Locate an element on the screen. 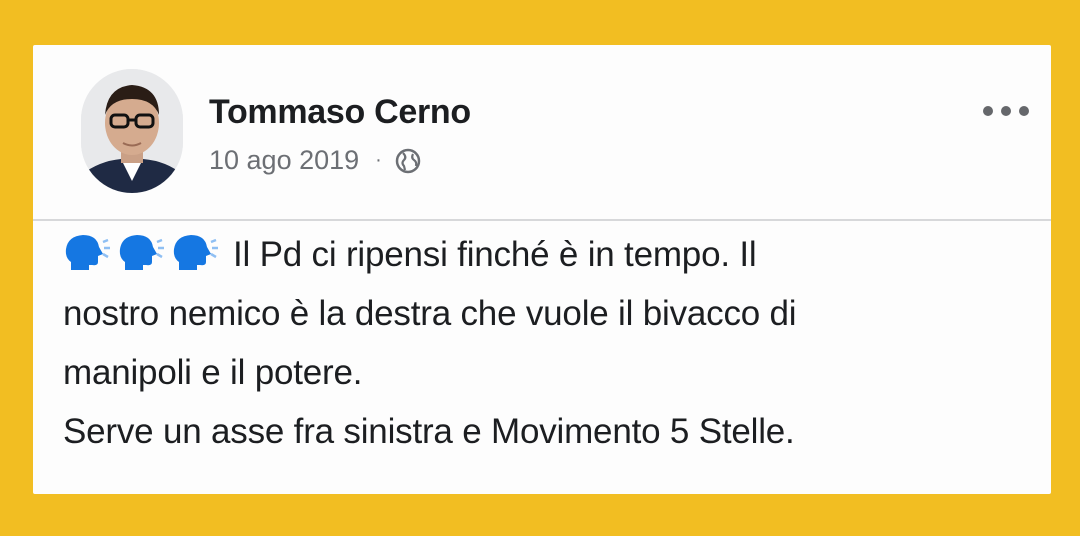 This screenshot has height=536, width=1080. speaking-head-group is located at coordinates (141, 252).